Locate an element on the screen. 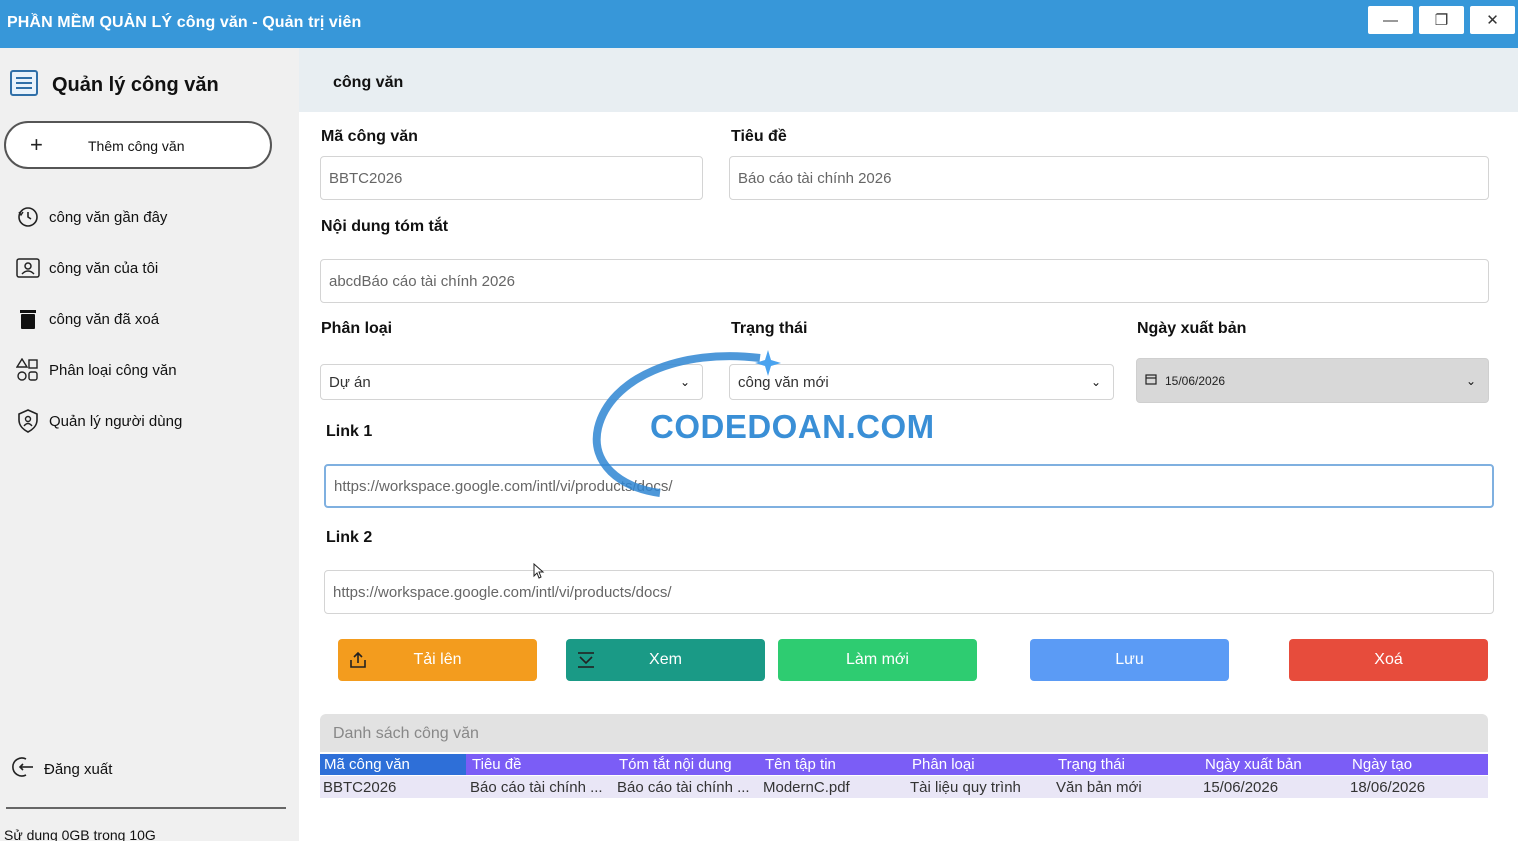 The image size is (1518, 841). save-button: Lưu is located at coordinates (1129, 660).